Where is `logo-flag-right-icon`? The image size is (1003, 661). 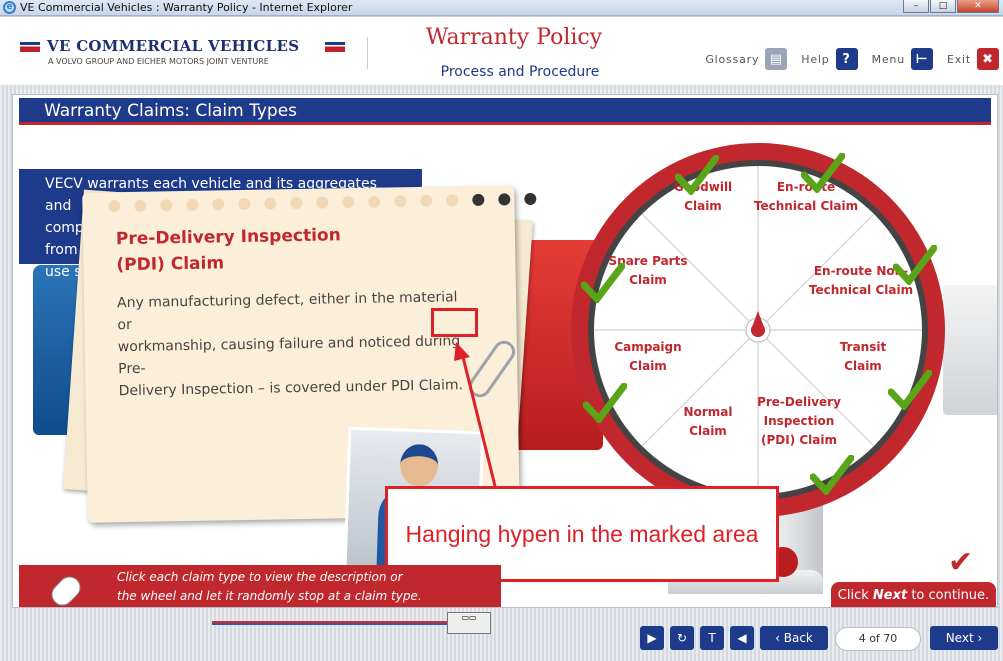 logo-flag-right-icon is located at coordinates (335, 47).